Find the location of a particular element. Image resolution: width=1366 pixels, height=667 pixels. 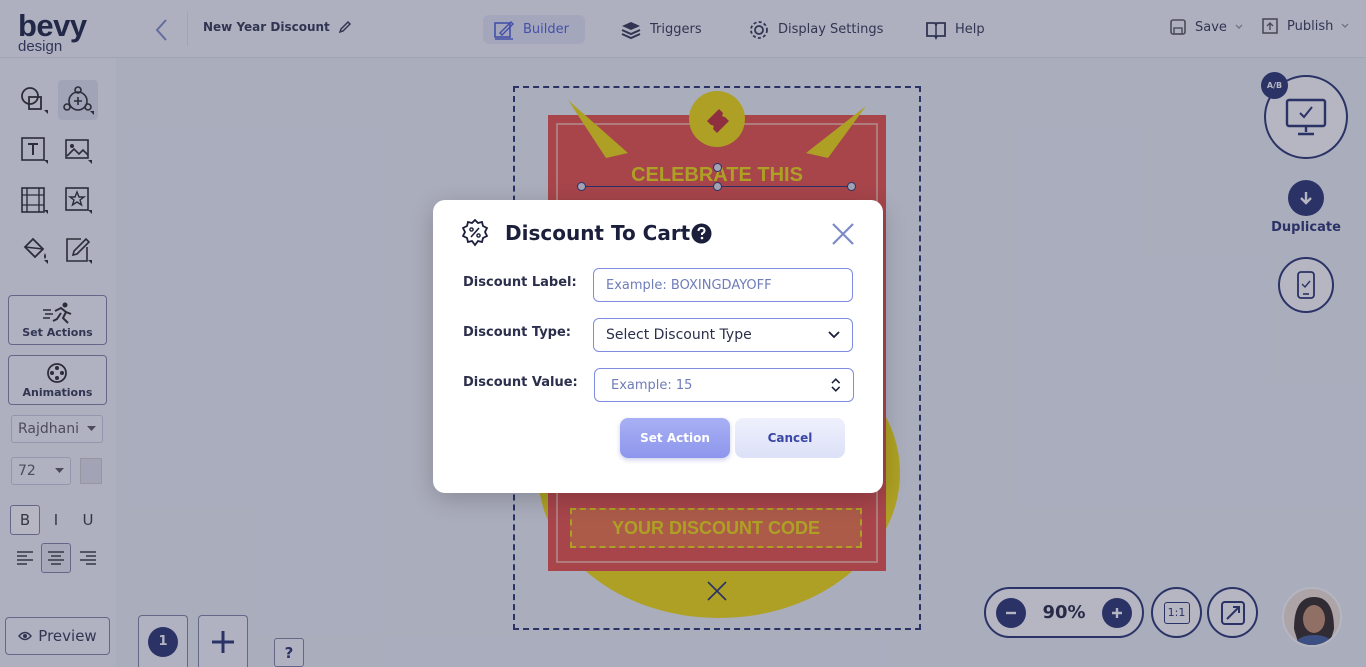

discount-type-label: Discount Type: is located at coordinates (517, 332).